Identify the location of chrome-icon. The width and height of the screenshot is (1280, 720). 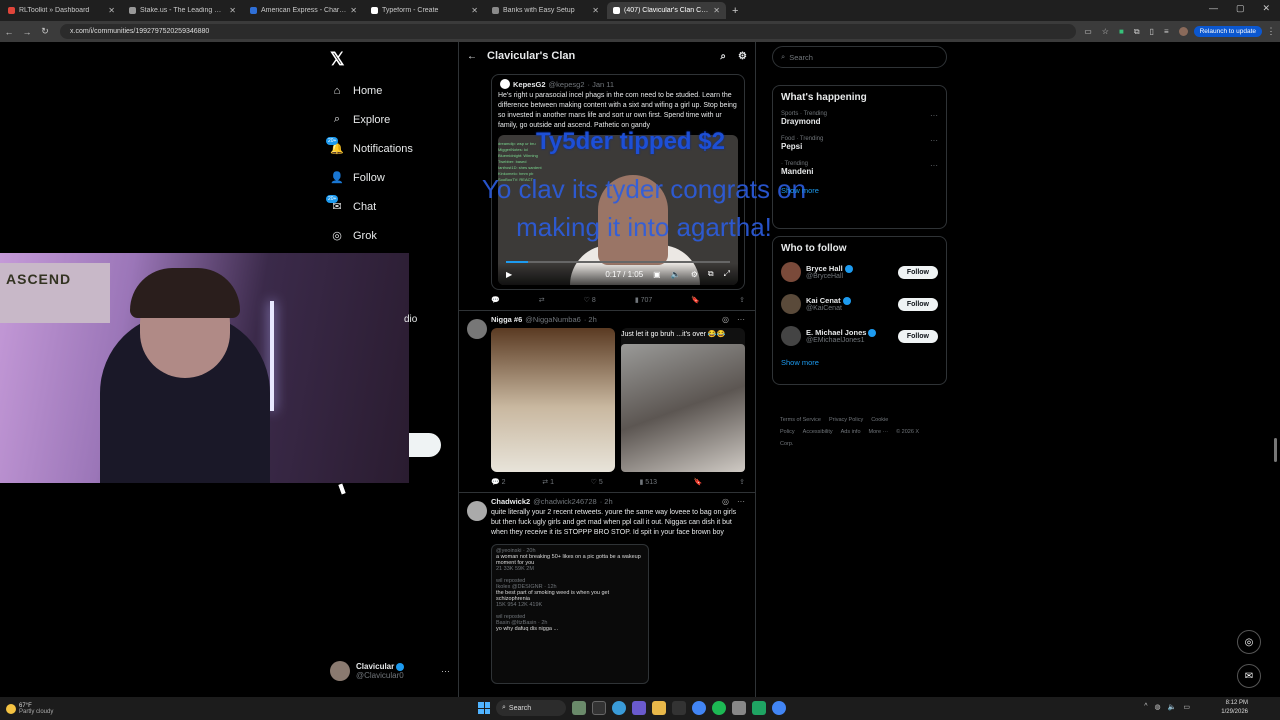
(699, 708).